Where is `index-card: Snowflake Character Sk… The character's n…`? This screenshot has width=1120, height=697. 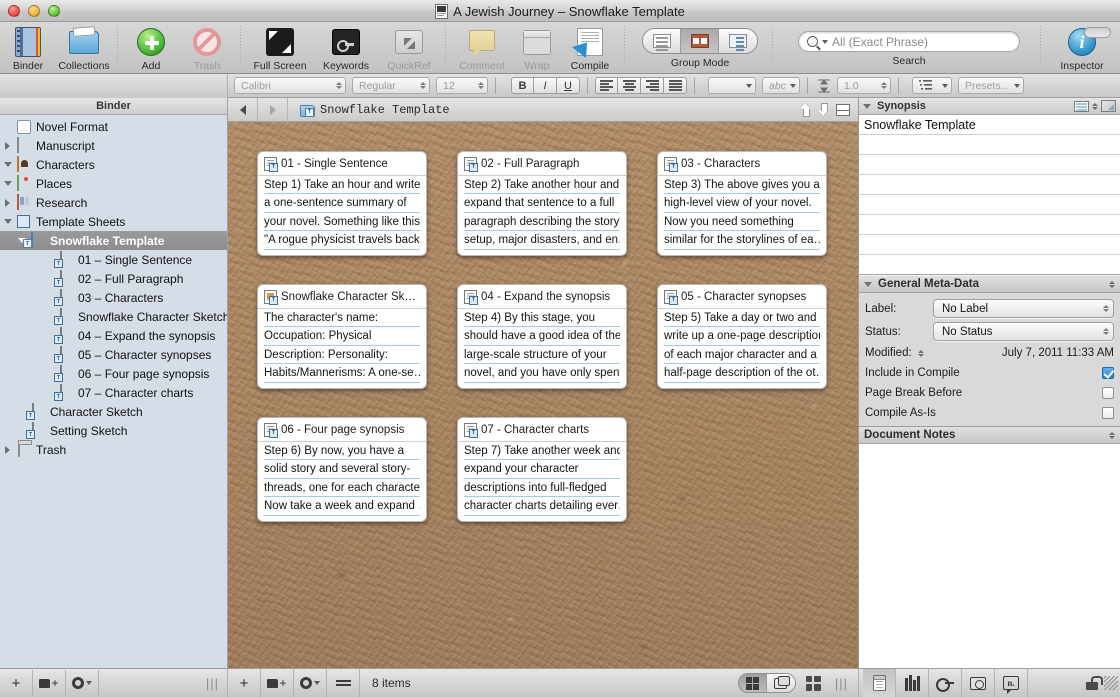
index-card: Snowflake Character Sk… The character's n… is located at coordinates (342, 336).